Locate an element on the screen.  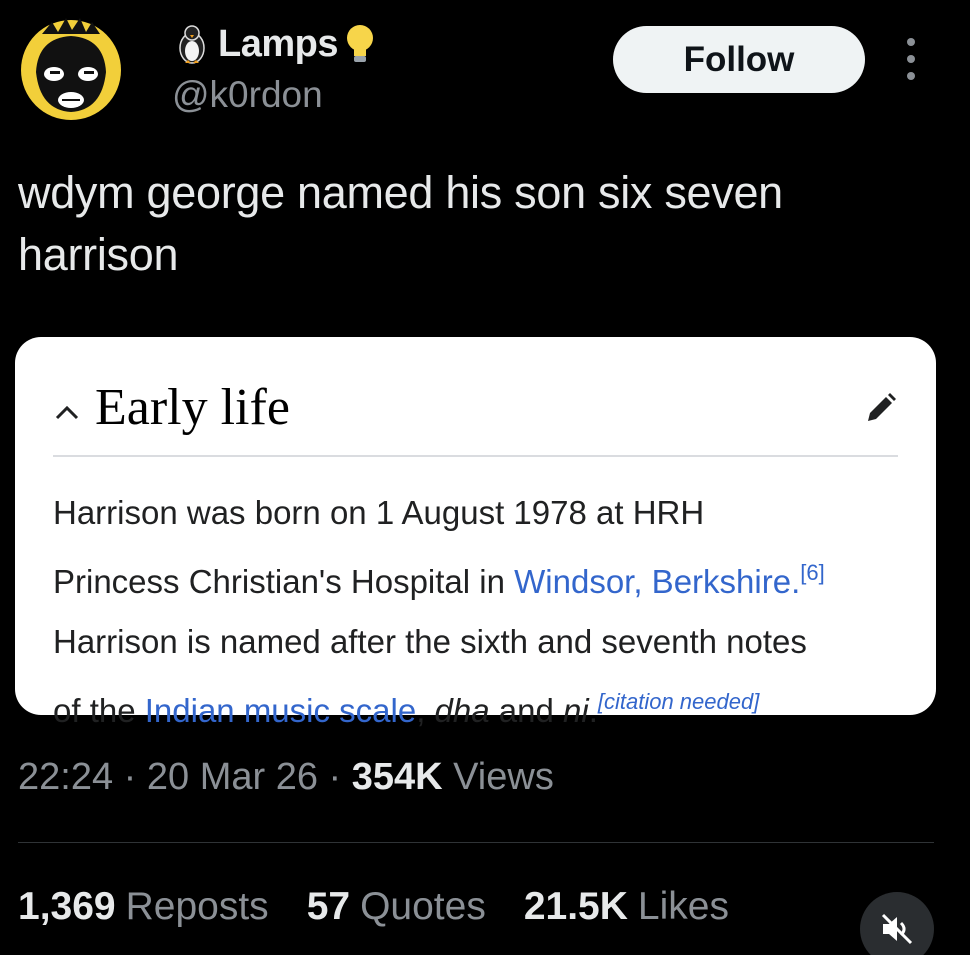
views-count: 354K is located at coordinates (397, 777).